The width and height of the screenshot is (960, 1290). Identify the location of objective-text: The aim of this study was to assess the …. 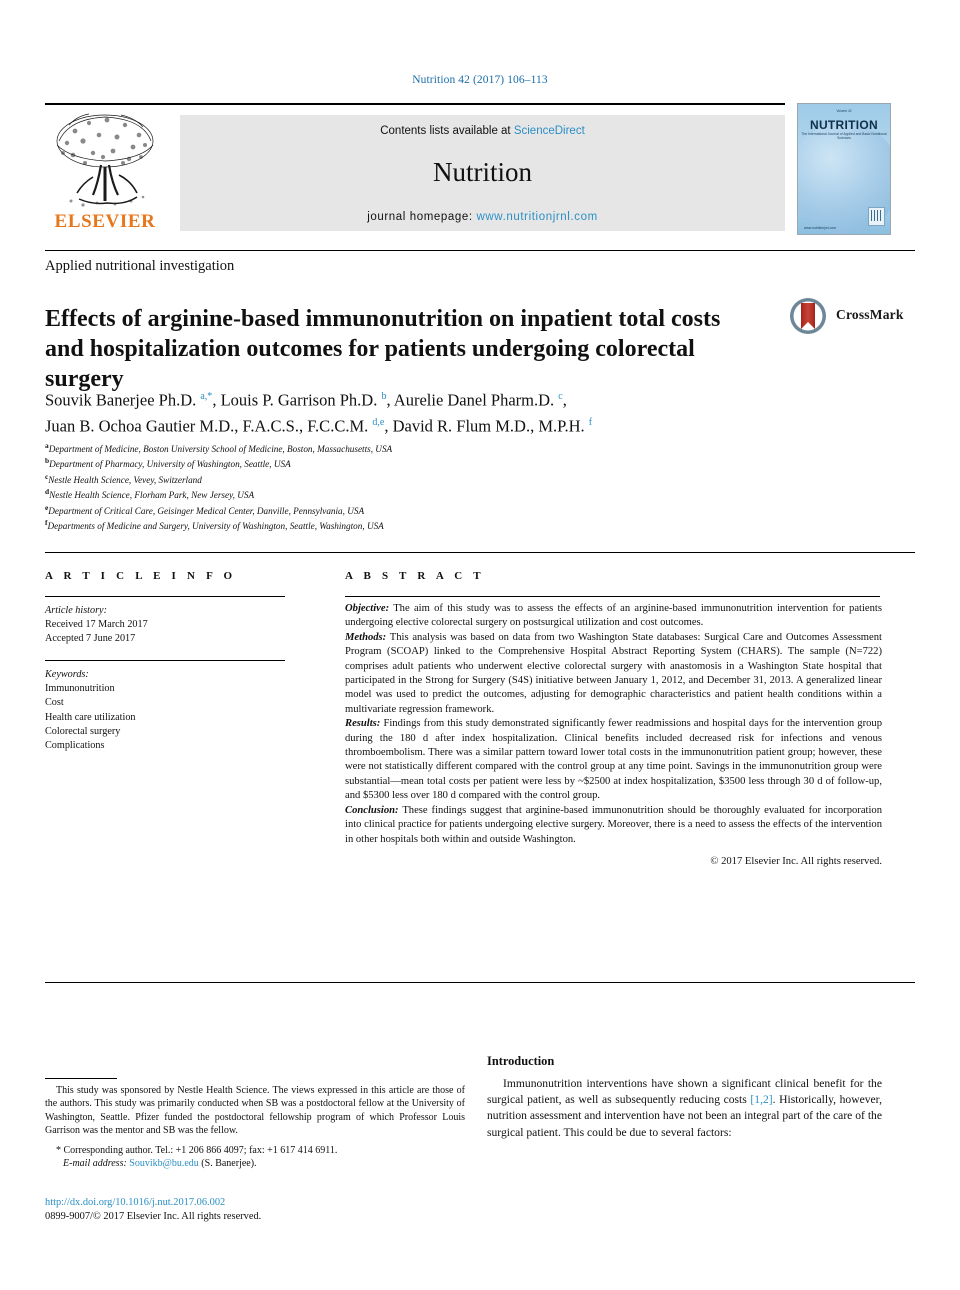
(613, 616).